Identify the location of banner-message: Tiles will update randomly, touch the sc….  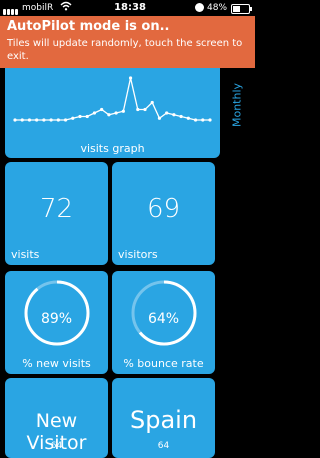
(125, 50).